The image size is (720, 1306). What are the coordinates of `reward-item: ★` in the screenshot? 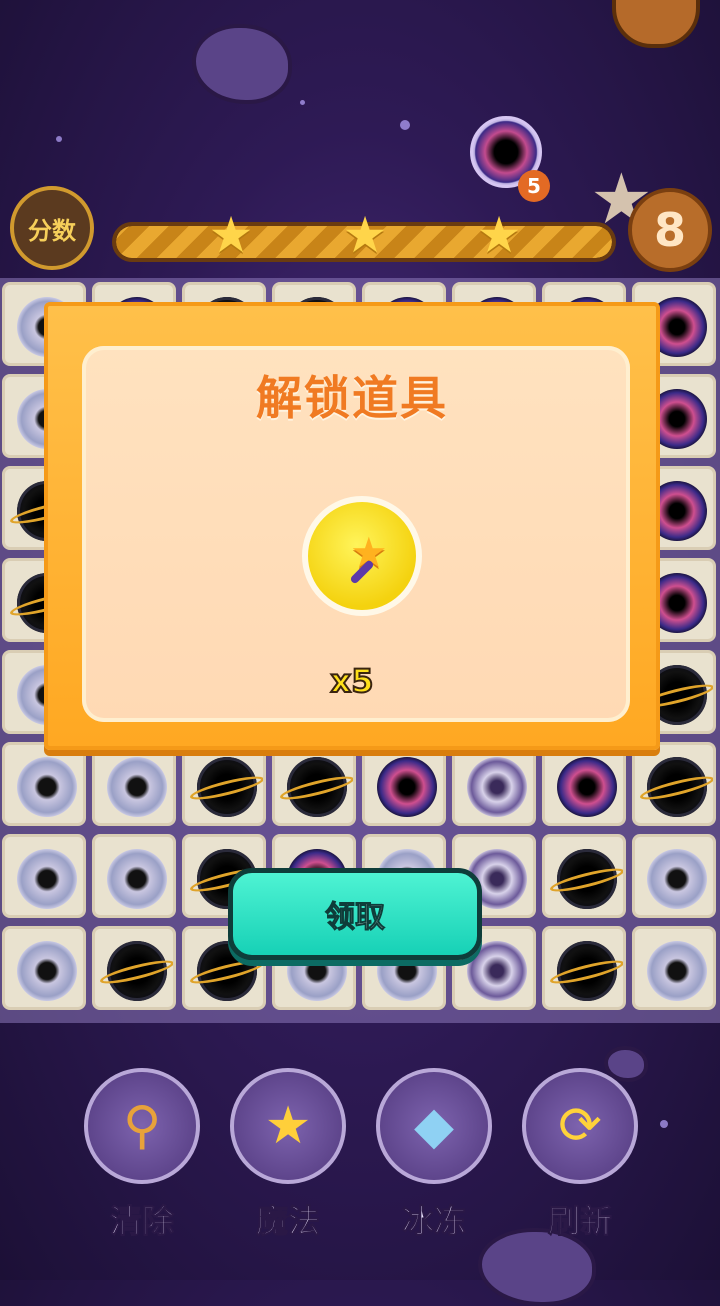 It's located at (362, 556).